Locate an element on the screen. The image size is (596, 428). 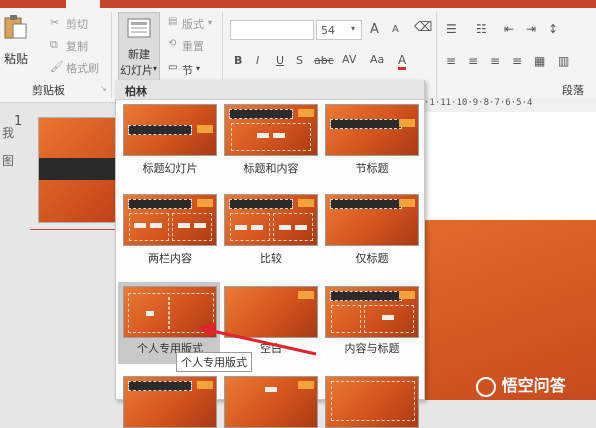
clipboard-group-label: 剪贴板 is located at coordinates (48, 90).